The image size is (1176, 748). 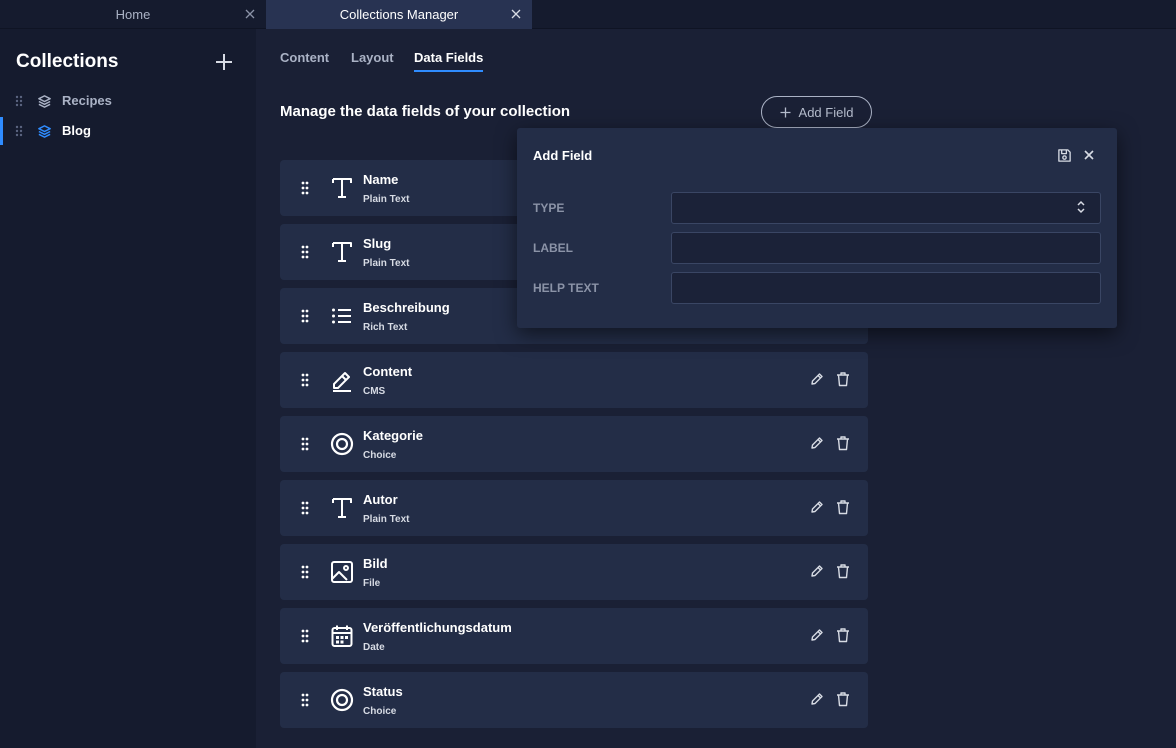 What do you see at coordinates (67, 61) in the screenshot?
I see `sidebar-title: Collections` at bounding box center [67, 61].